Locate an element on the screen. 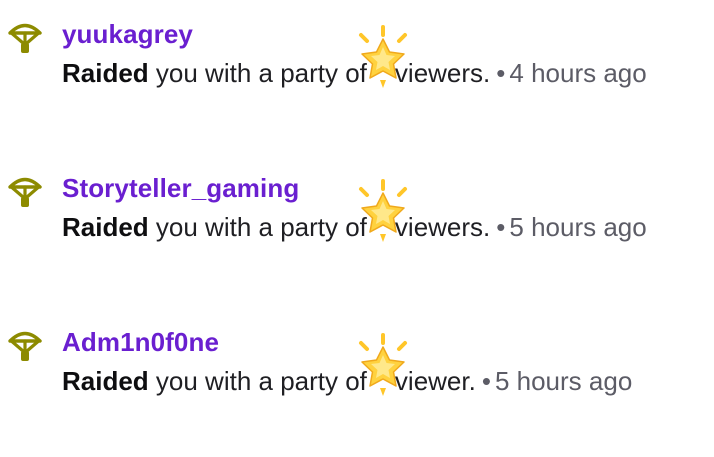 The image size is (714, 457). timestamp: 4 hours ago is located at coordinates (578, 73).